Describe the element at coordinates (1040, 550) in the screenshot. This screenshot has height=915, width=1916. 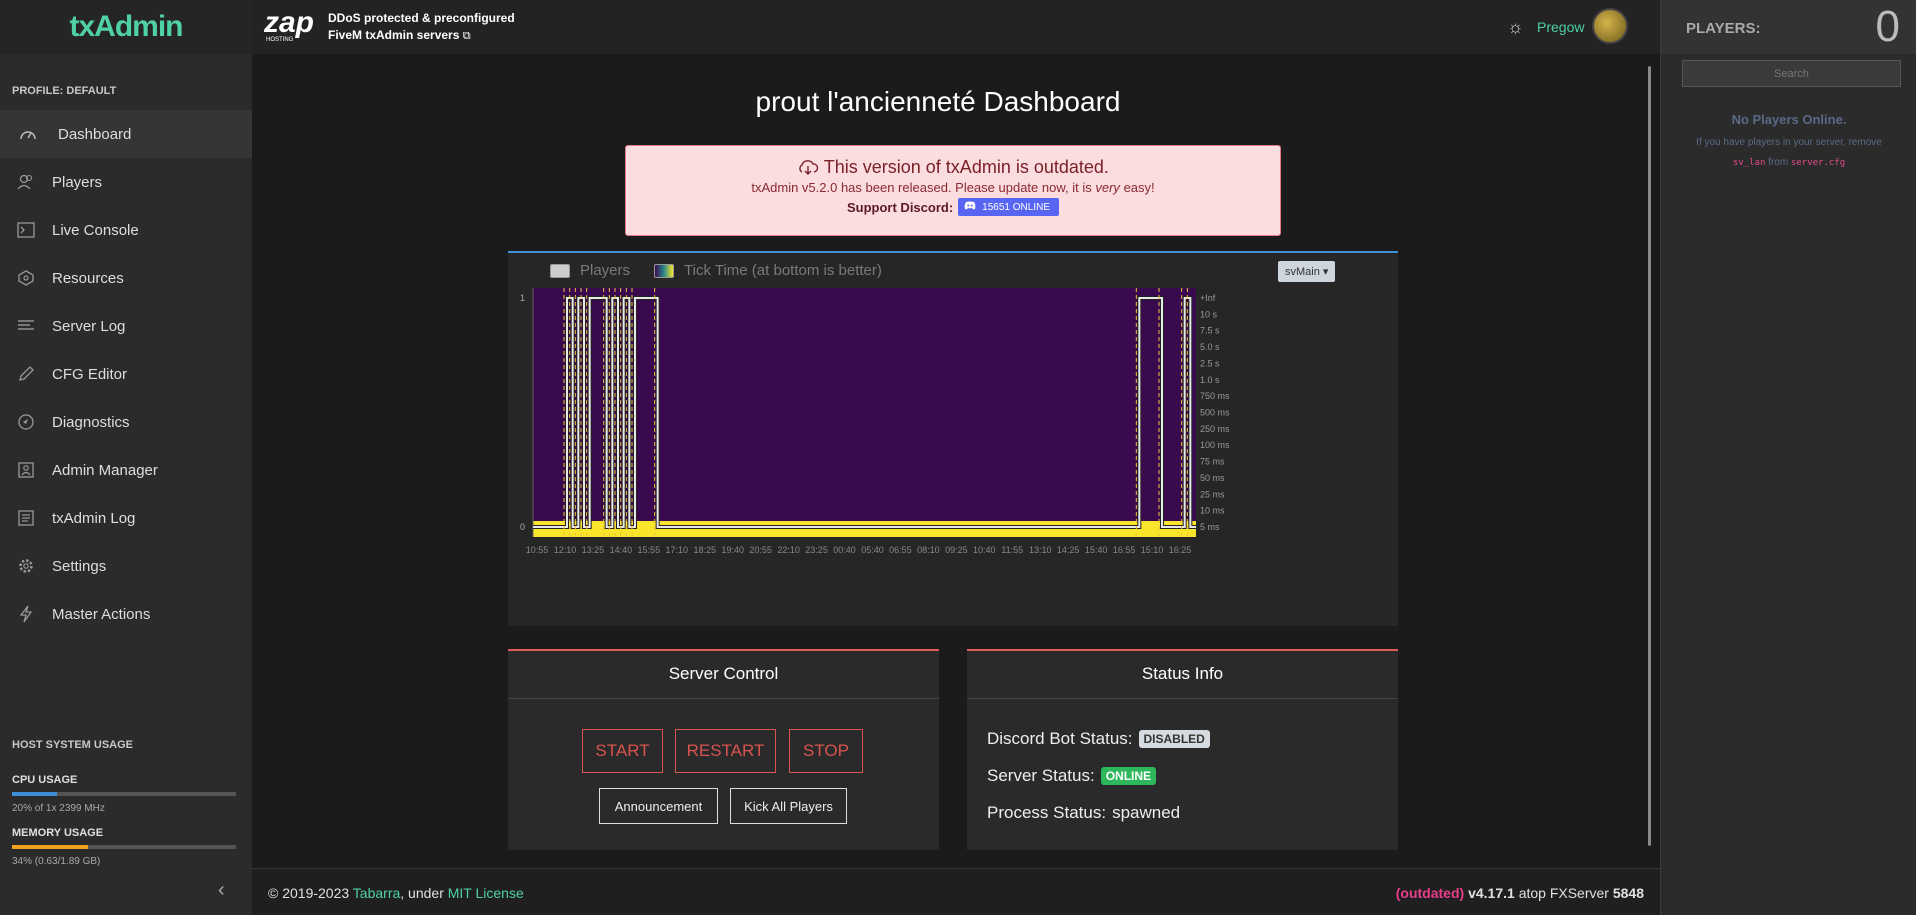
I see `x-tick-label: 13:10` at that location.